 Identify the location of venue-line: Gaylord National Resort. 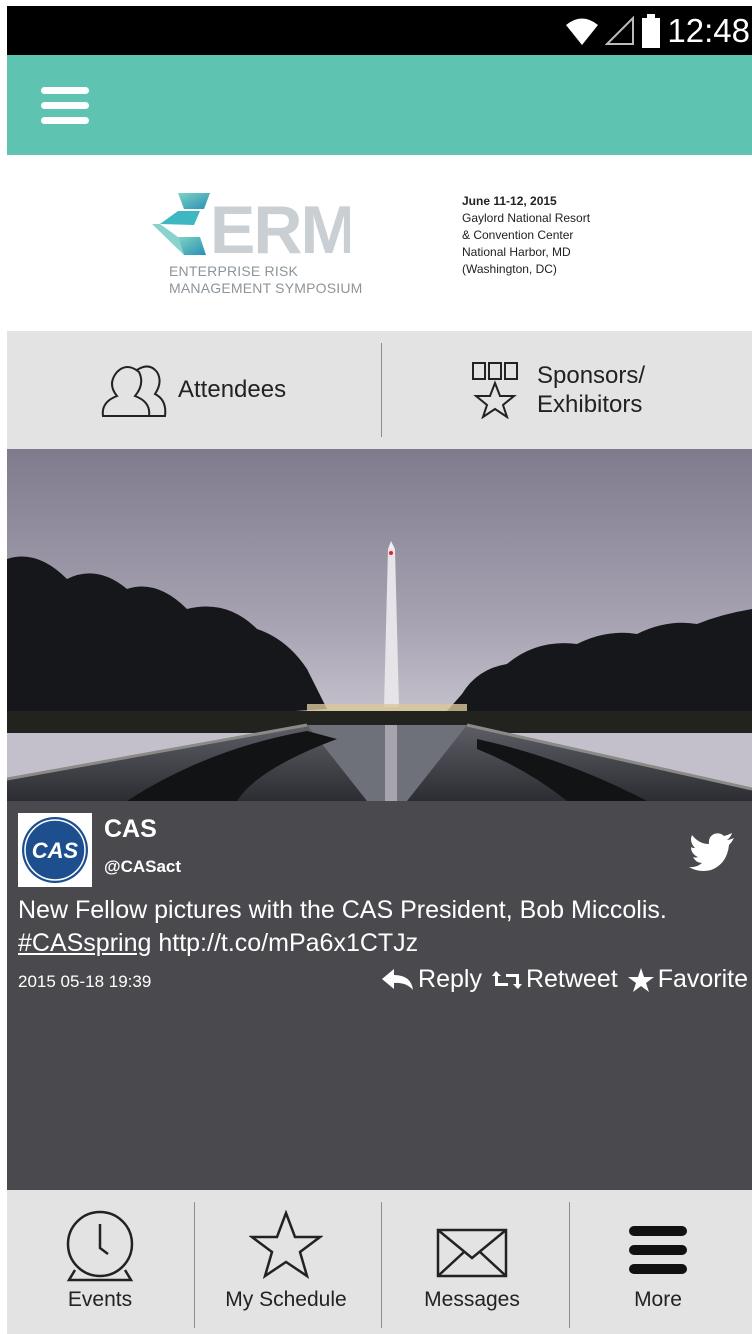
(526, 218).